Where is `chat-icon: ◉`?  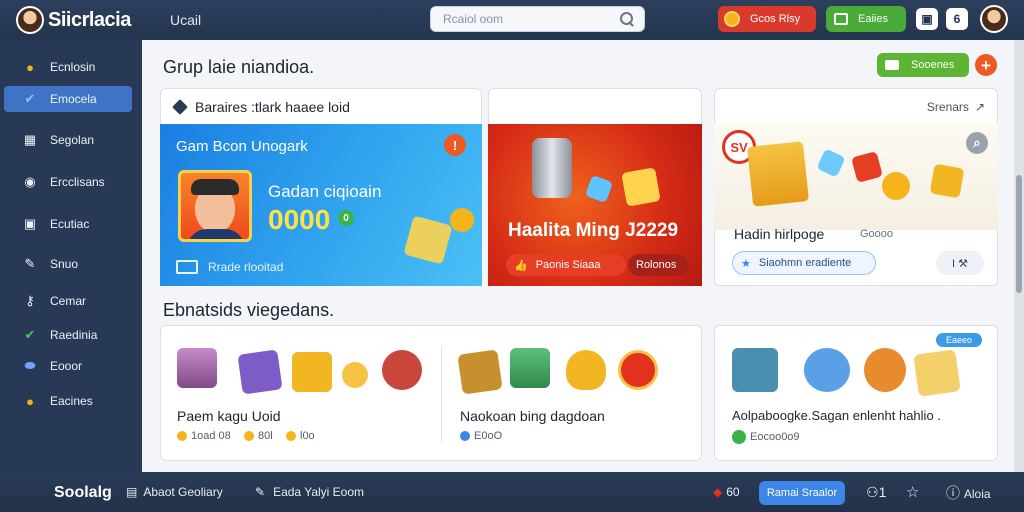 chat-icon: ◉ is located at coordinates (30, 181).